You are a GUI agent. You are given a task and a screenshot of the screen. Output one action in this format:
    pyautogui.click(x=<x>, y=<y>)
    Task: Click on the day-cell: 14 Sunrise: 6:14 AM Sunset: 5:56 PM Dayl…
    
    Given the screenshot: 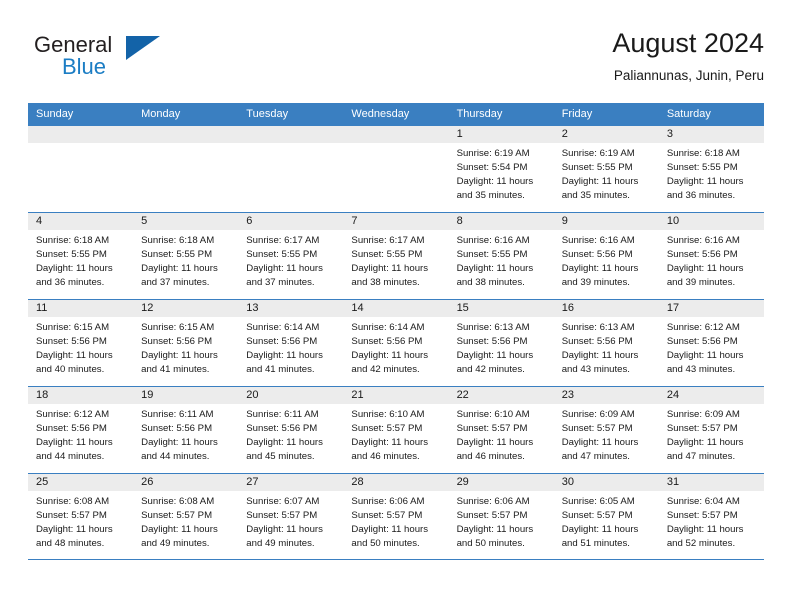 What is the action you would take?
    pyautogui.click(x=396, y=343)
    